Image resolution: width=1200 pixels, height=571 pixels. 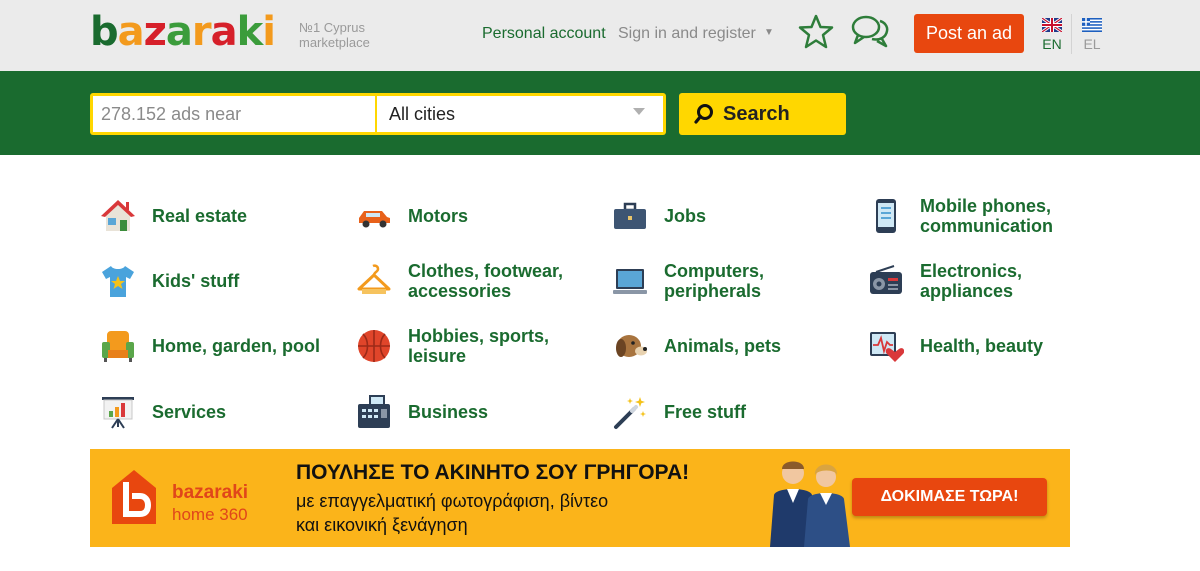 I want to click on category-label: Jobs, so click(x=685, y=216).